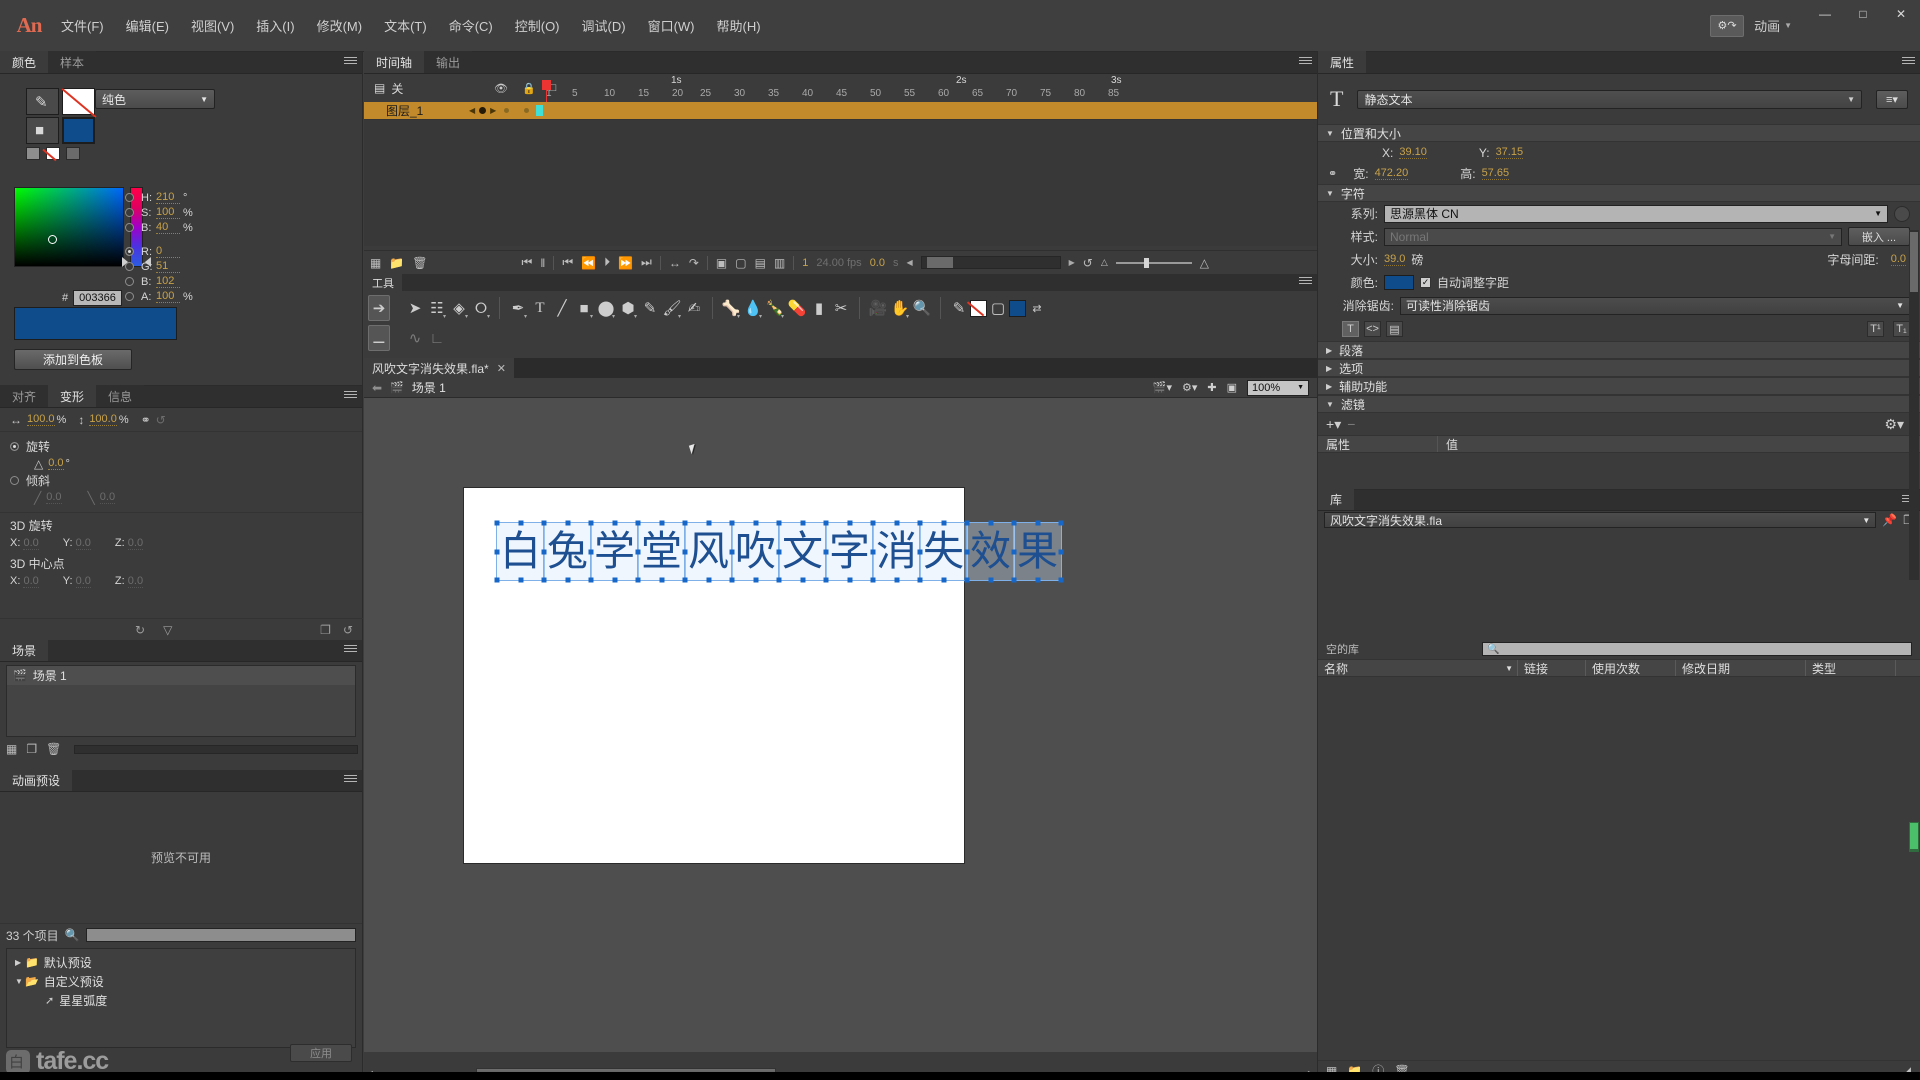  I want to click on ink-bottle-tool: 🍾 ▾, so click(775, 308).